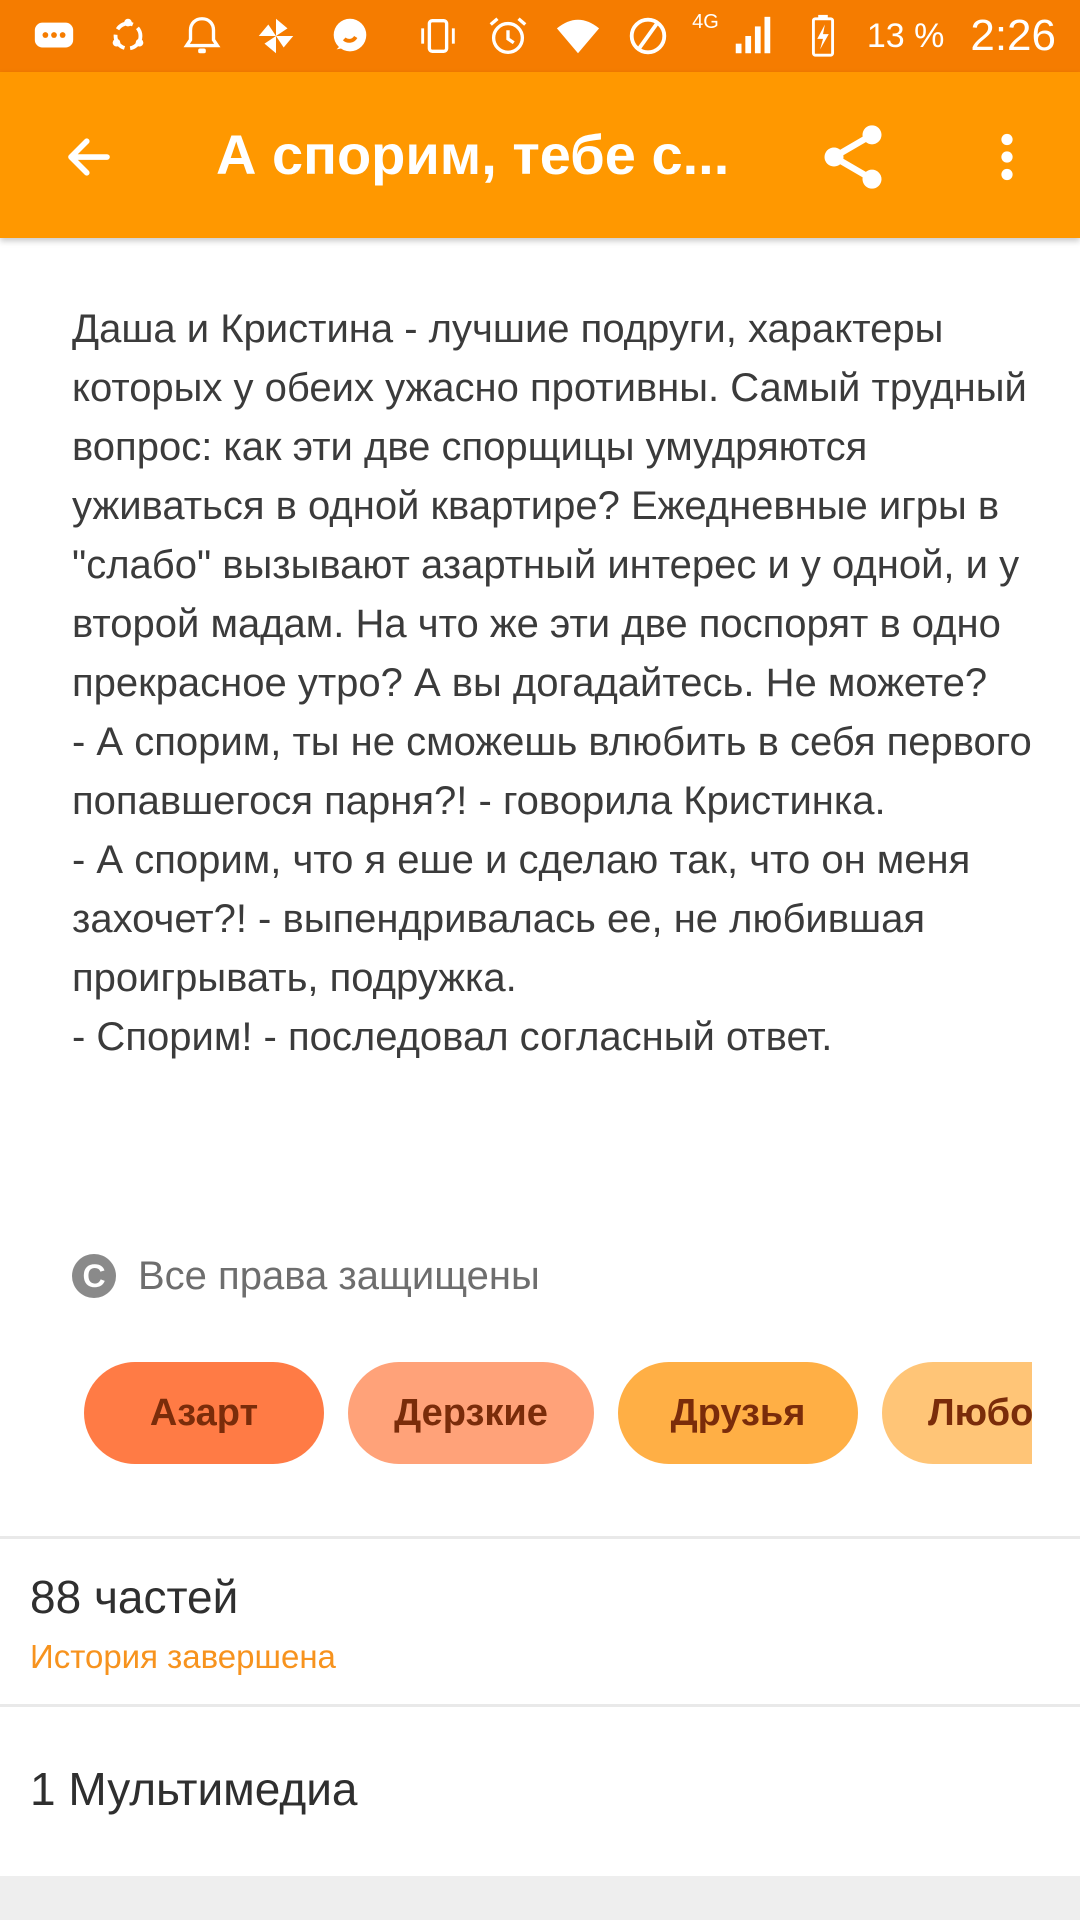  I want to click on copyright-notice: C Все права защищены, so click(306, 1276).